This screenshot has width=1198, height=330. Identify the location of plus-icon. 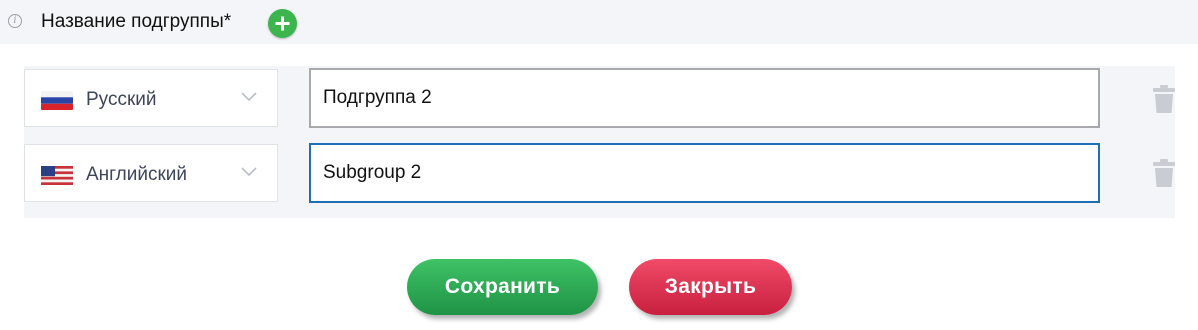
(282, 23).